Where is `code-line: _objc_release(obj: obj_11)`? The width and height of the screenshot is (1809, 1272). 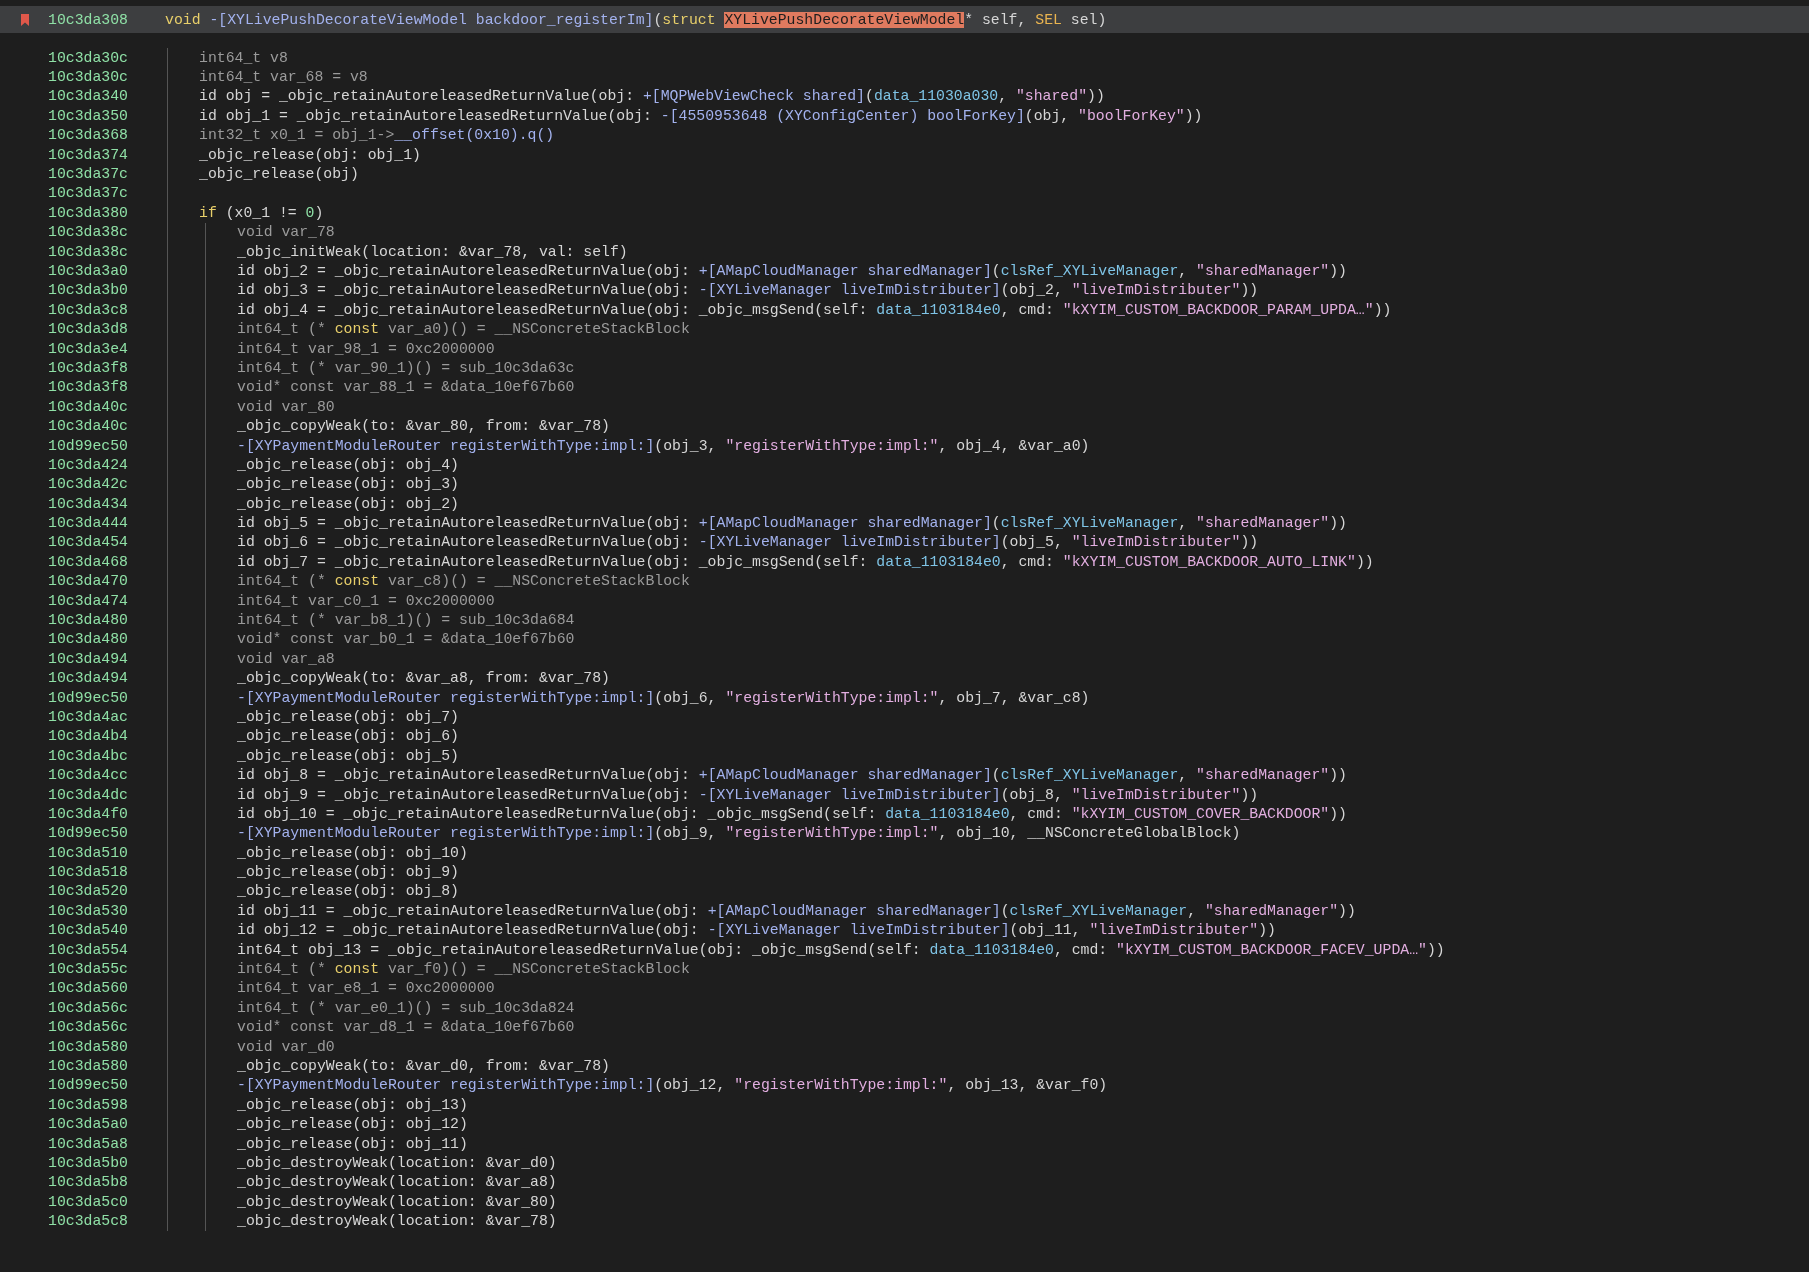 code-line: _objc_release(obj: obj_11) is located at coordinates (352, 1143).